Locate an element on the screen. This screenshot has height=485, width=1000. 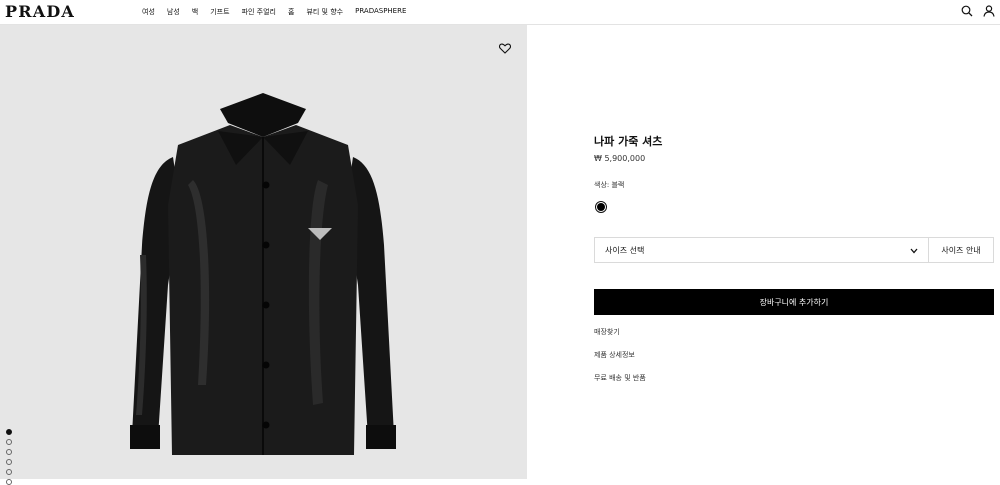
size-select: 사이즈 선택 is located at coordinates (761, 250).